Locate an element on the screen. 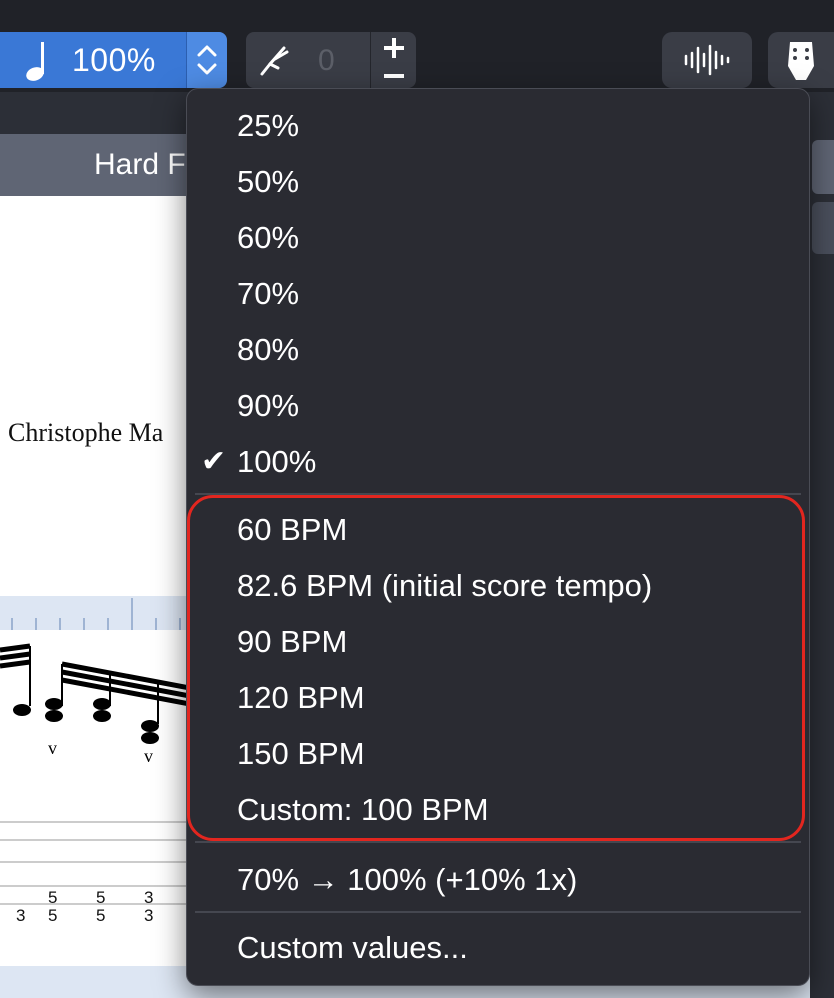  top-toolbar: 100% 0 is located at coordinates (417, 46).